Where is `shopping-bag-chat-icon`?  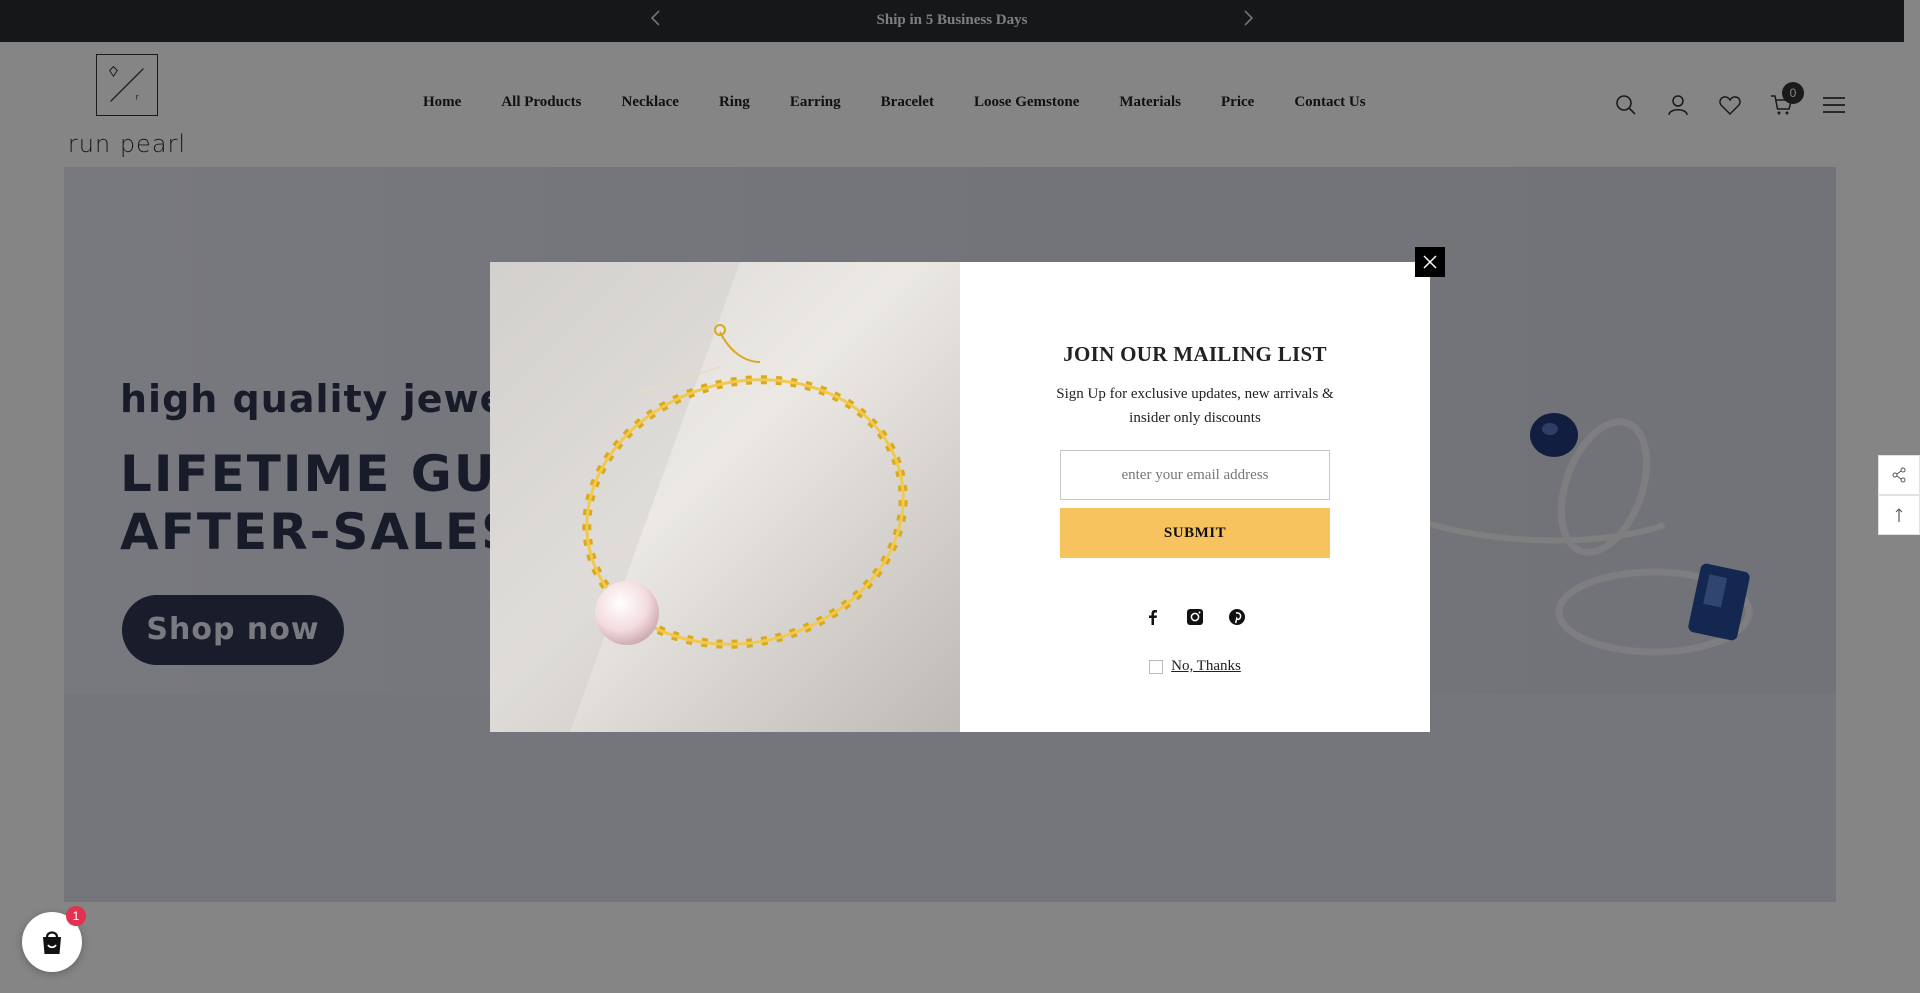
shopping-bag-chat-icon is located at coordinates (52, 942).